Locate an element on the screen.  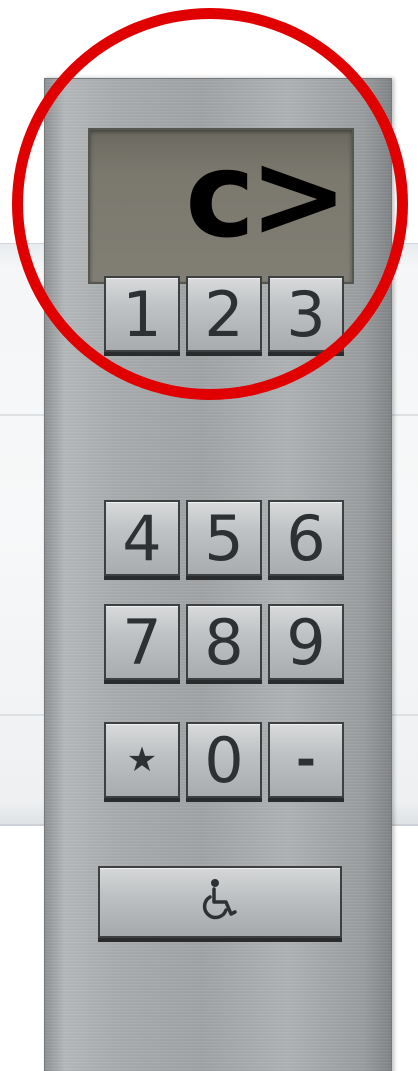
key-3: 3 is located at coordinates (306, 314).